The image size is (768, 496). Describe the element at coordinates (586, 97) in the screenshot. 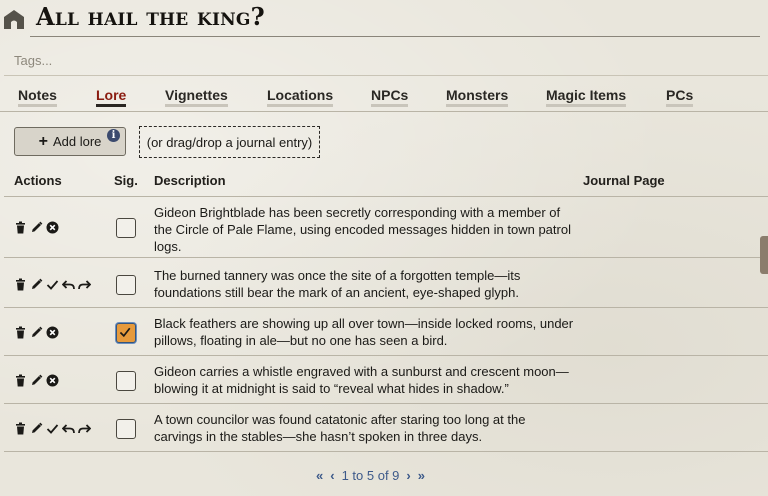

I see `tab-magic-items: Magic Items` at that location.